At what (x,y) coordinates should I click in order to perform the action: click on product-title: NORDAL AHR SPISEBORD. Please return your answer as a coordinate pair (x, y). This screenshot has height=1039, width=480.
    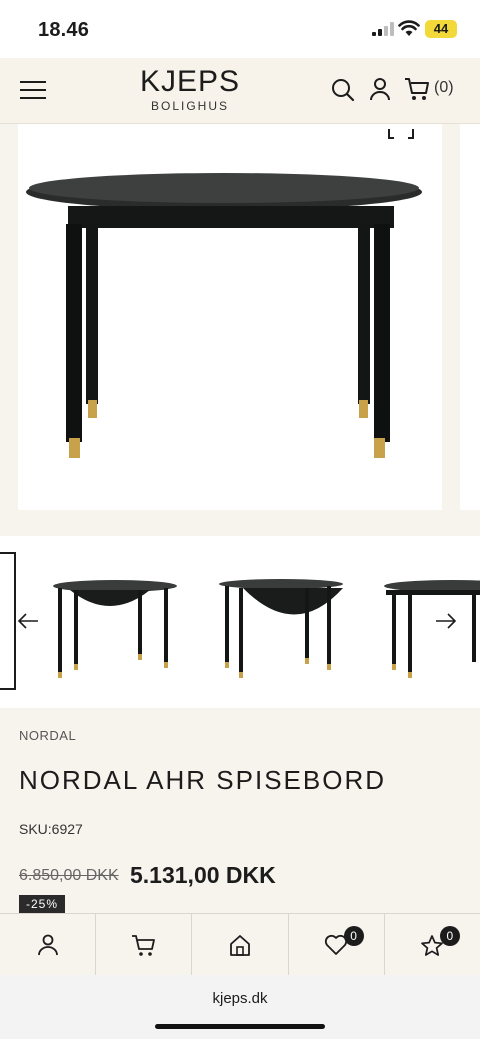
    Looking at the image, I should click on (203, 780).